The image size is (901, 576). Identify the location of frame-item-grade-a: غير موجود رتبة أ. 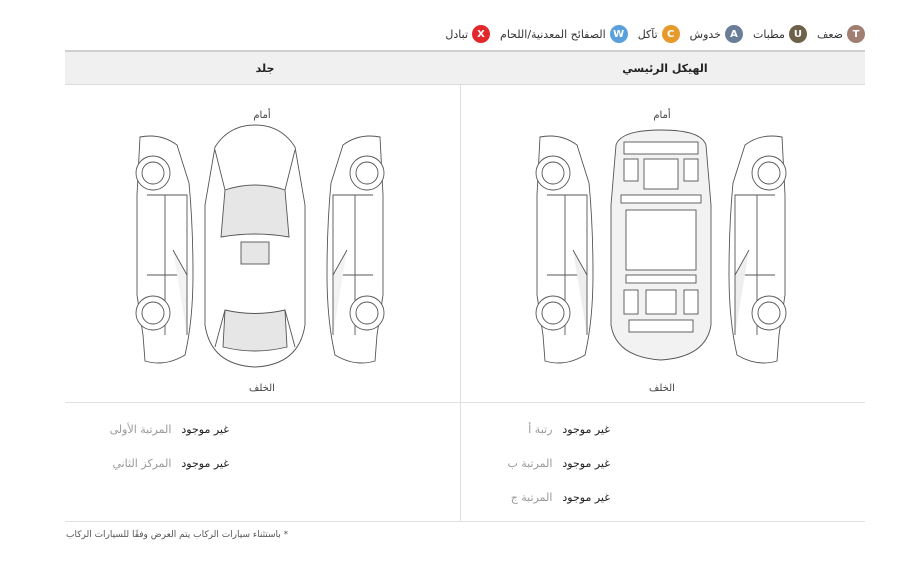
(558, 429).